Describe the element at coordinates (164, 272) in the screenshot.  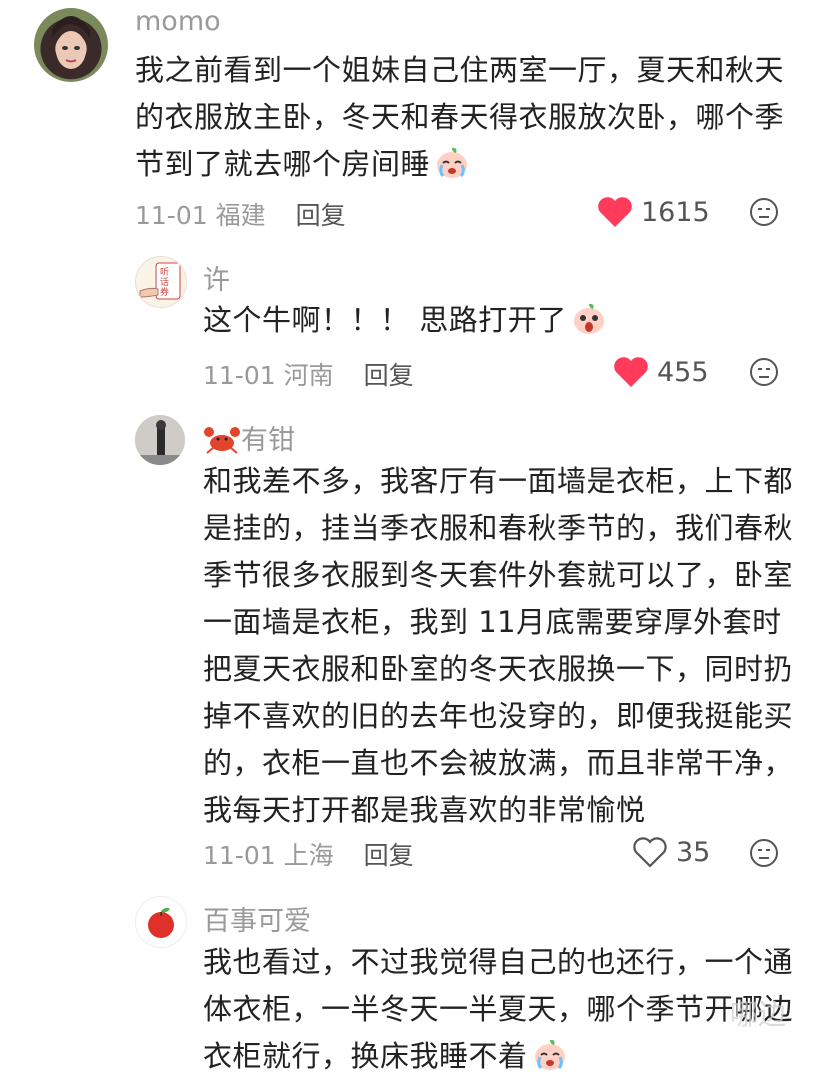
I see `svg-text: 听` at that location.